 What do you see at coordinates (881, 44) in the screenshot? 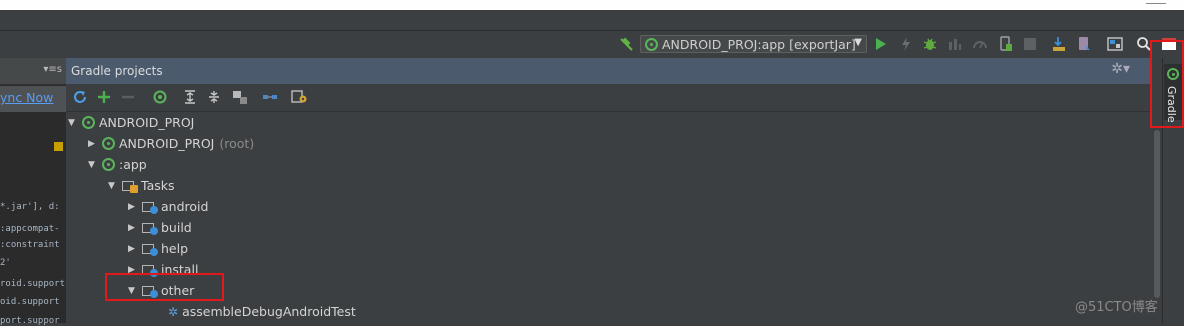
I see `run-play-icon` at bounding box center [881, 44].